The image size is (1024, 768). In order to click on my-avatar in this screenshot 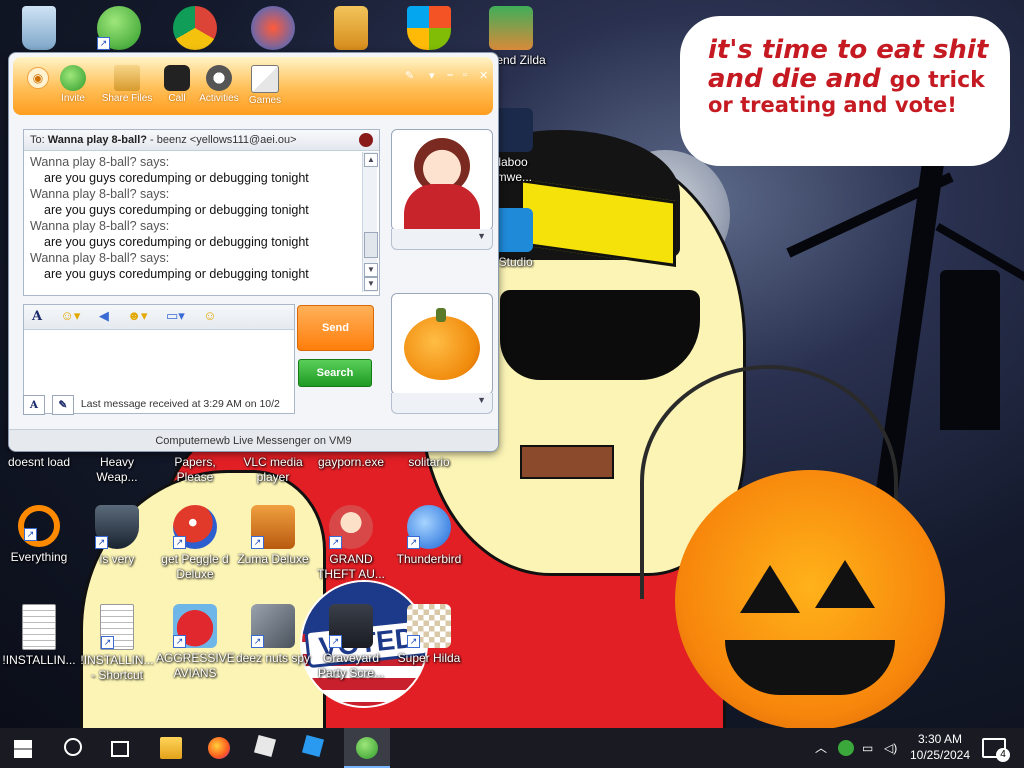, I will do `click(442, 344)`.